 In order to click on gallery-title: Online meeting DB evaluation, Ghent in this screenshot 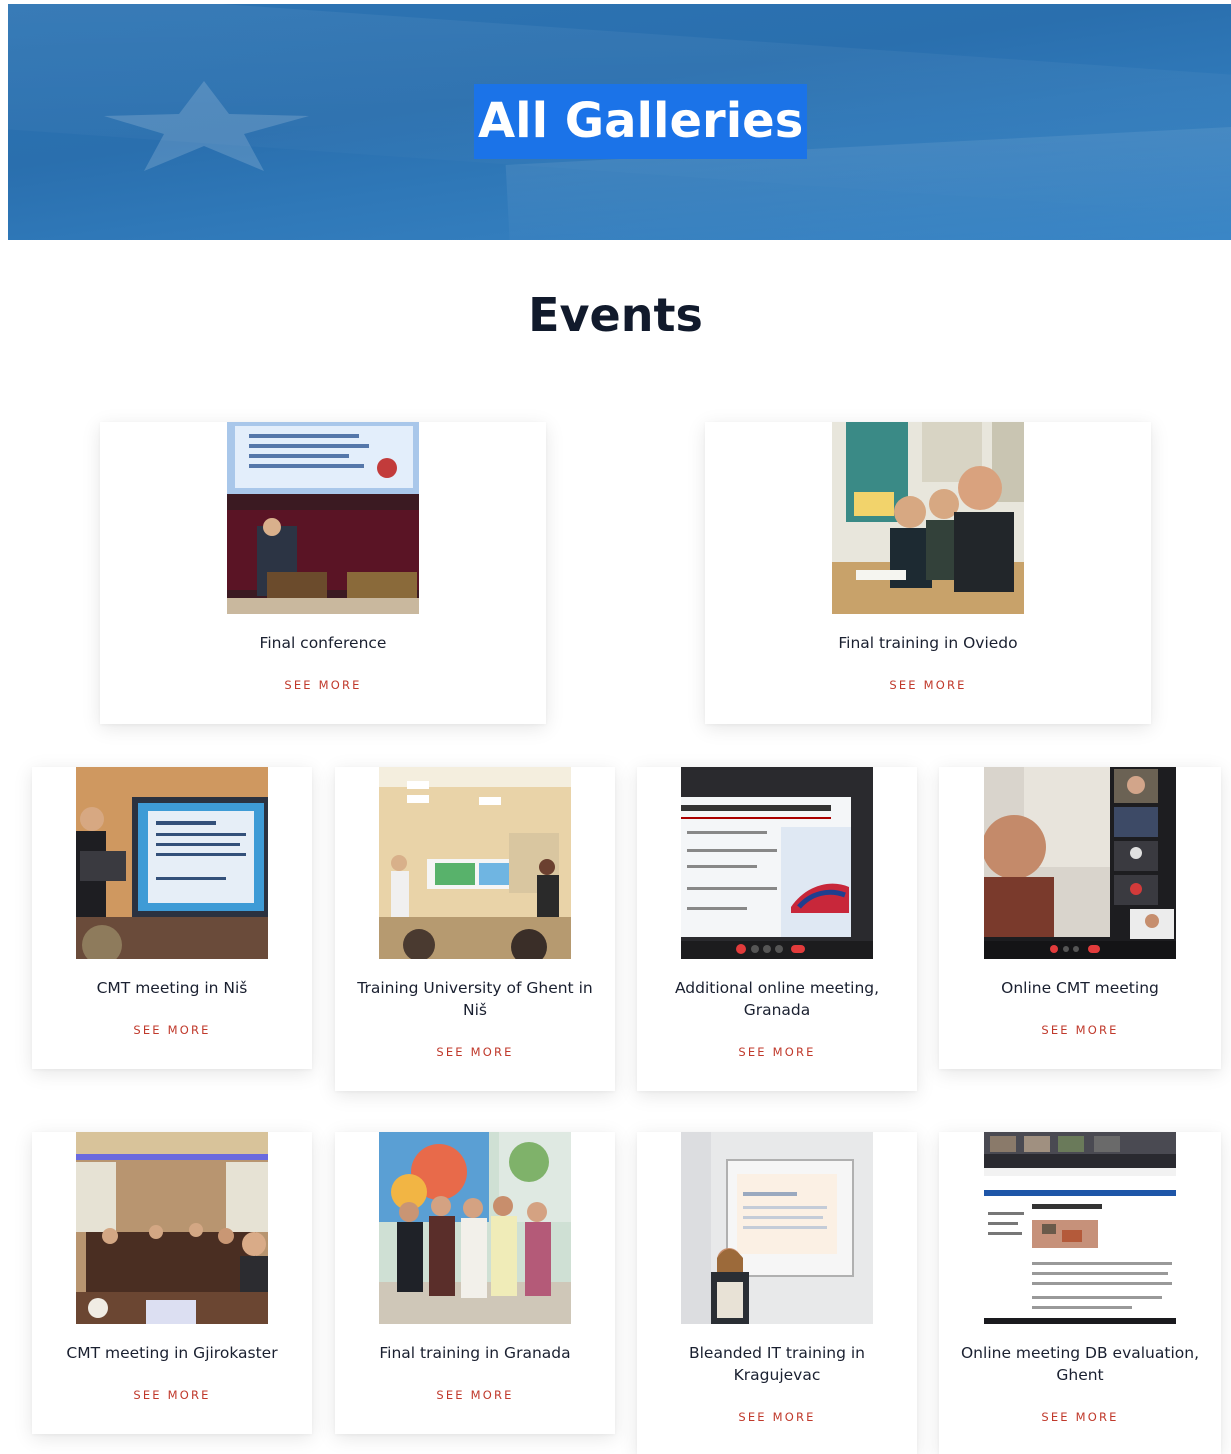, I will do `click(1080, 1364)`.